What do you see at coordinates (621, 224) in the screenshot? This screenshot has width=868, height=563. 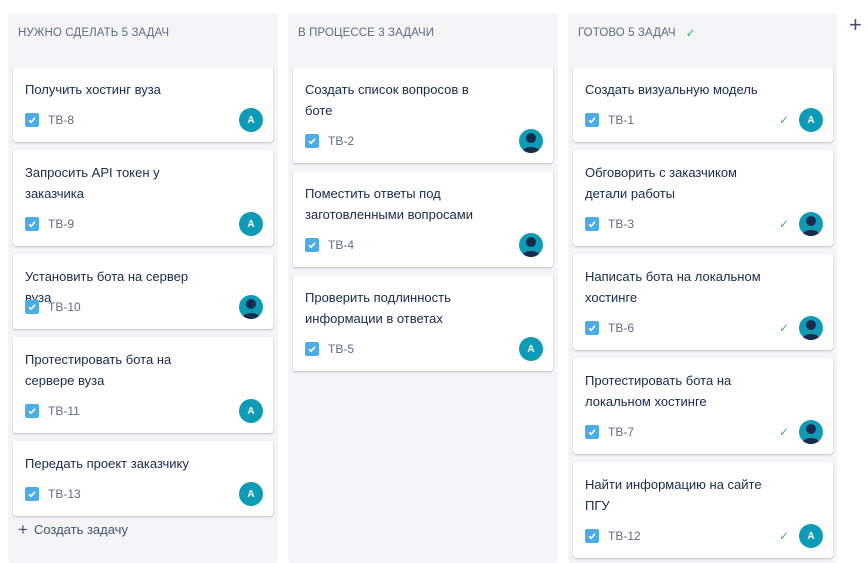 I see `issue-key: TB-3` at bounding box center [621, 224].